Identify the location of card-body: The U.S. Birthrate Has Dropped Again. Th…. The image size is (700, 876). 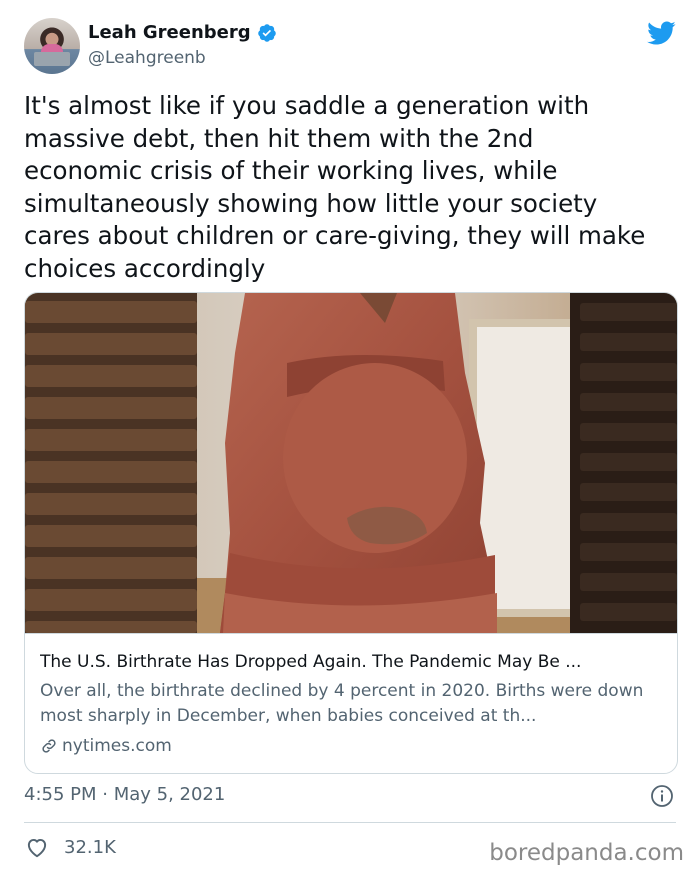
(351, 703).